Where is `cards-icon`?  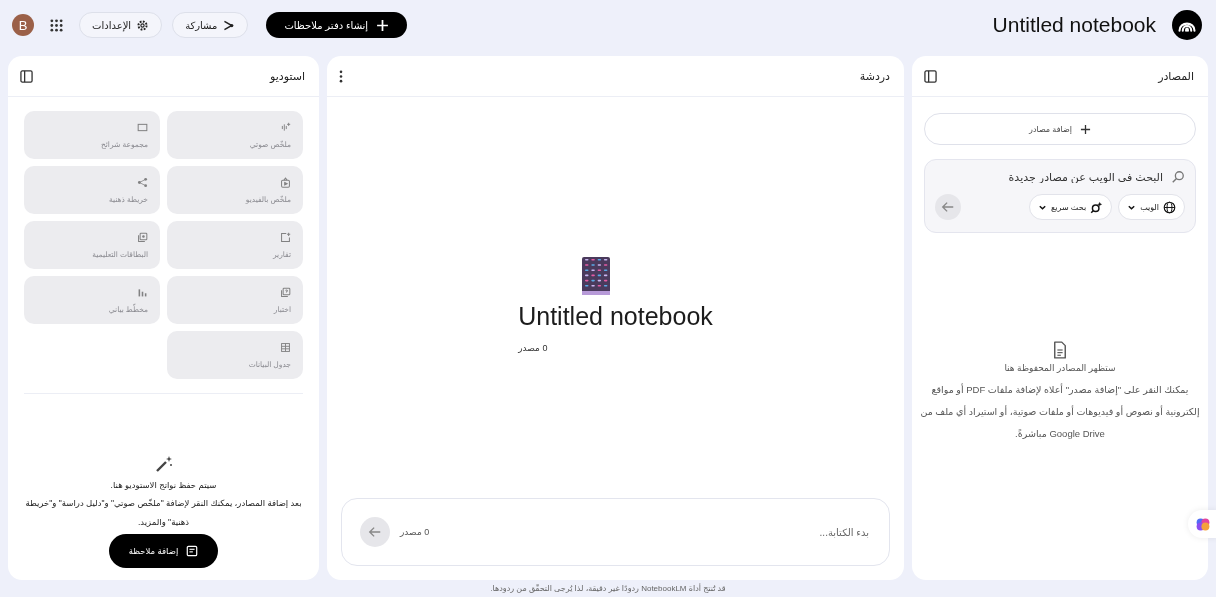 cards-icon is located at coordinates (142, 237).